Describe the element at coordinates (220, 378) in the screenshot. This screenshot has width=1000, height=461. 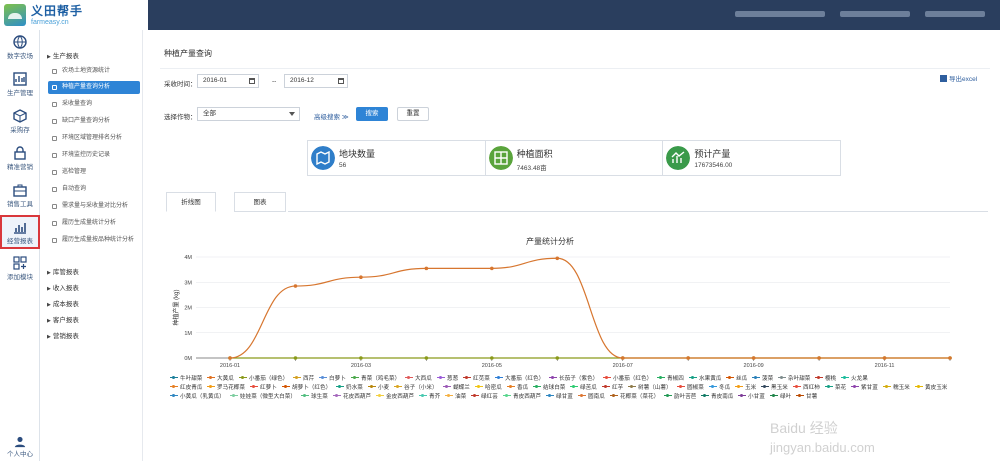
I see `legend-item: 大黄瓜` at that location.